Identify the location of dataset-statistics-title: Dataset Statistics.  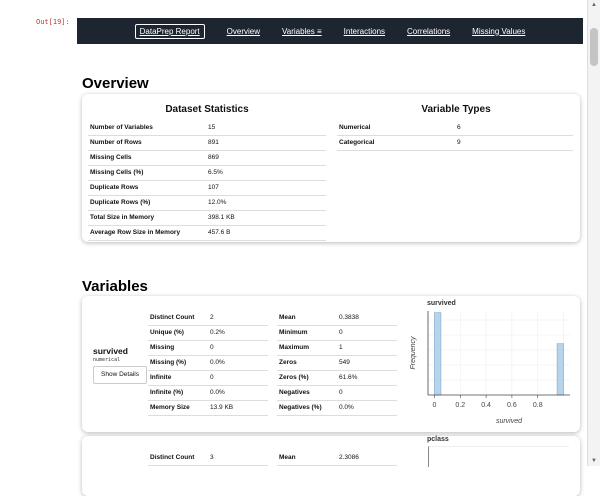
(207, 109).